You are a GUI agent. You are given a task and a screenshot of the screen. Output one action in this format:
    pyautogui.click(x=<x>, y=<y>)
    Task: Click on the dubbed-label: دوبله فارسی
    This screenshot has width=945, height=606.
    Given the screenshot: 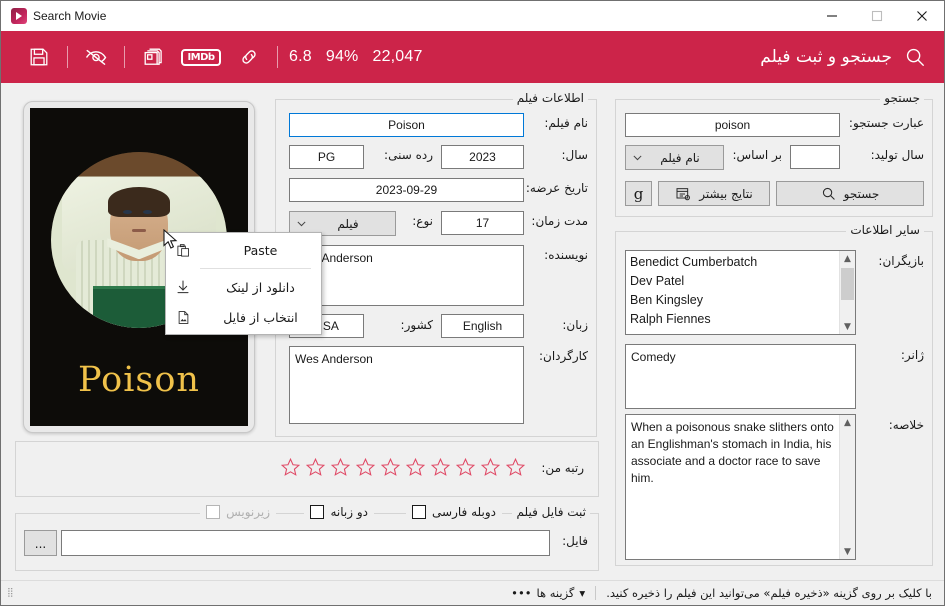 What is the action you would take?
    pyautogui.click(x=464, y=512)
    